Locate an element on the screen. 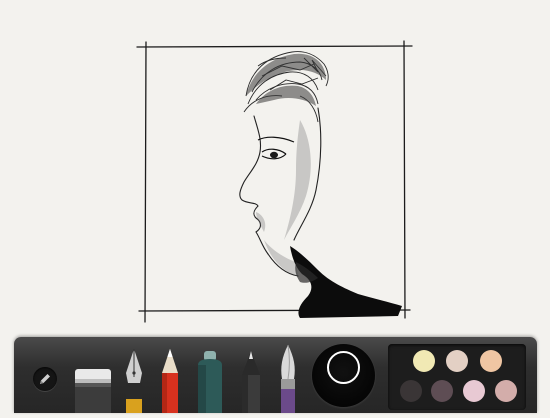 Image resolution: width=550 pixels, height=418 pixels. marker-tool is located at coordinates (210, 381).